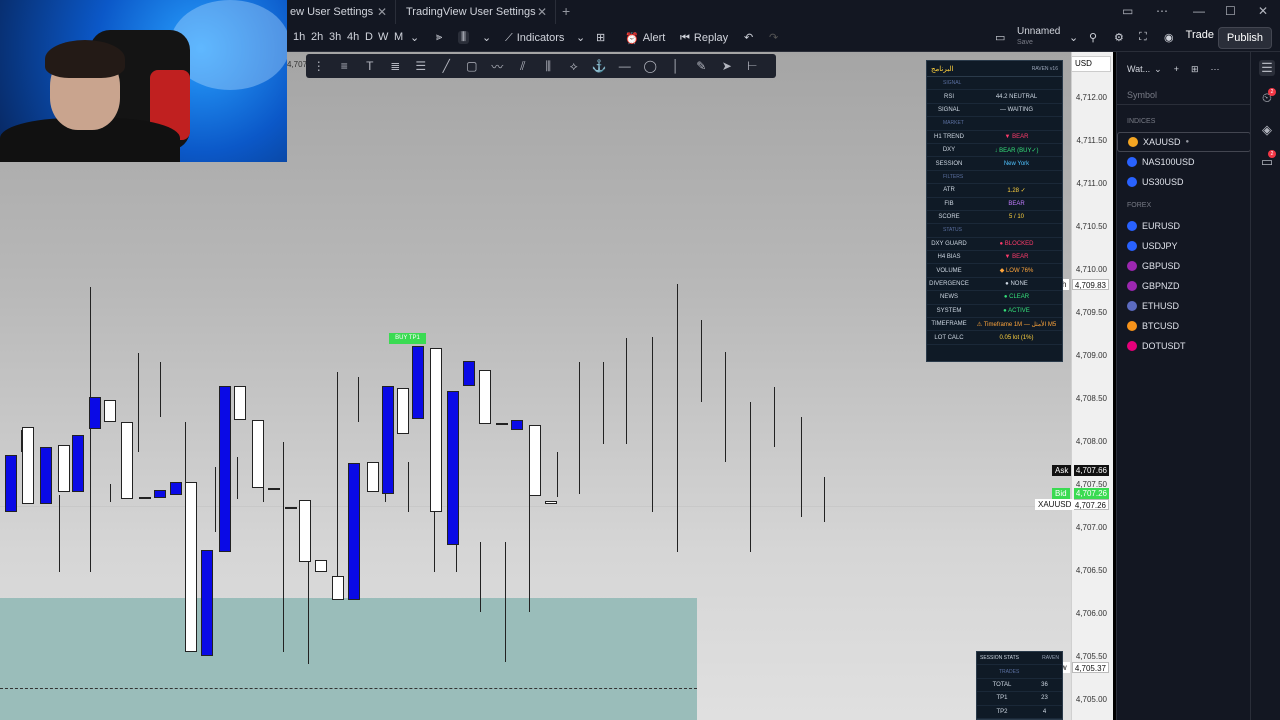 The height and width of the screenshot is (720, 1280). Describe the element at coordinates (994, 245) in the screenshot. I see `raven-row: DXY GUARD ● BLOCKED` at that location.